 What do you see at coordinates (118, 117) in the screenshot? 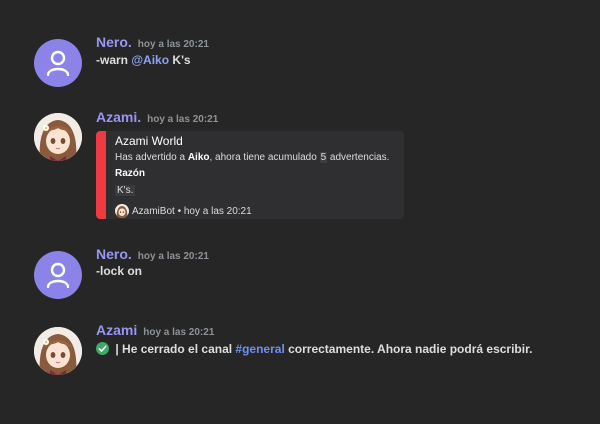
I see `username: Azami.` at bounding box center [118, 117].